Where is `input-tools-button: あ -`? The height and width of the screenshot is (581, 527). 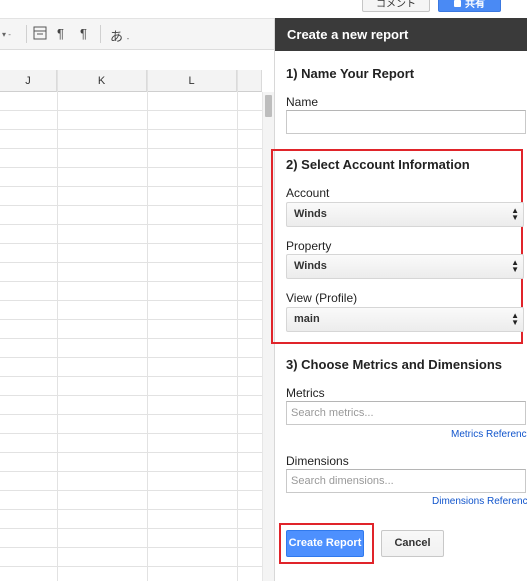
input-tools-button: あ - is located at coordinates (119, 35).